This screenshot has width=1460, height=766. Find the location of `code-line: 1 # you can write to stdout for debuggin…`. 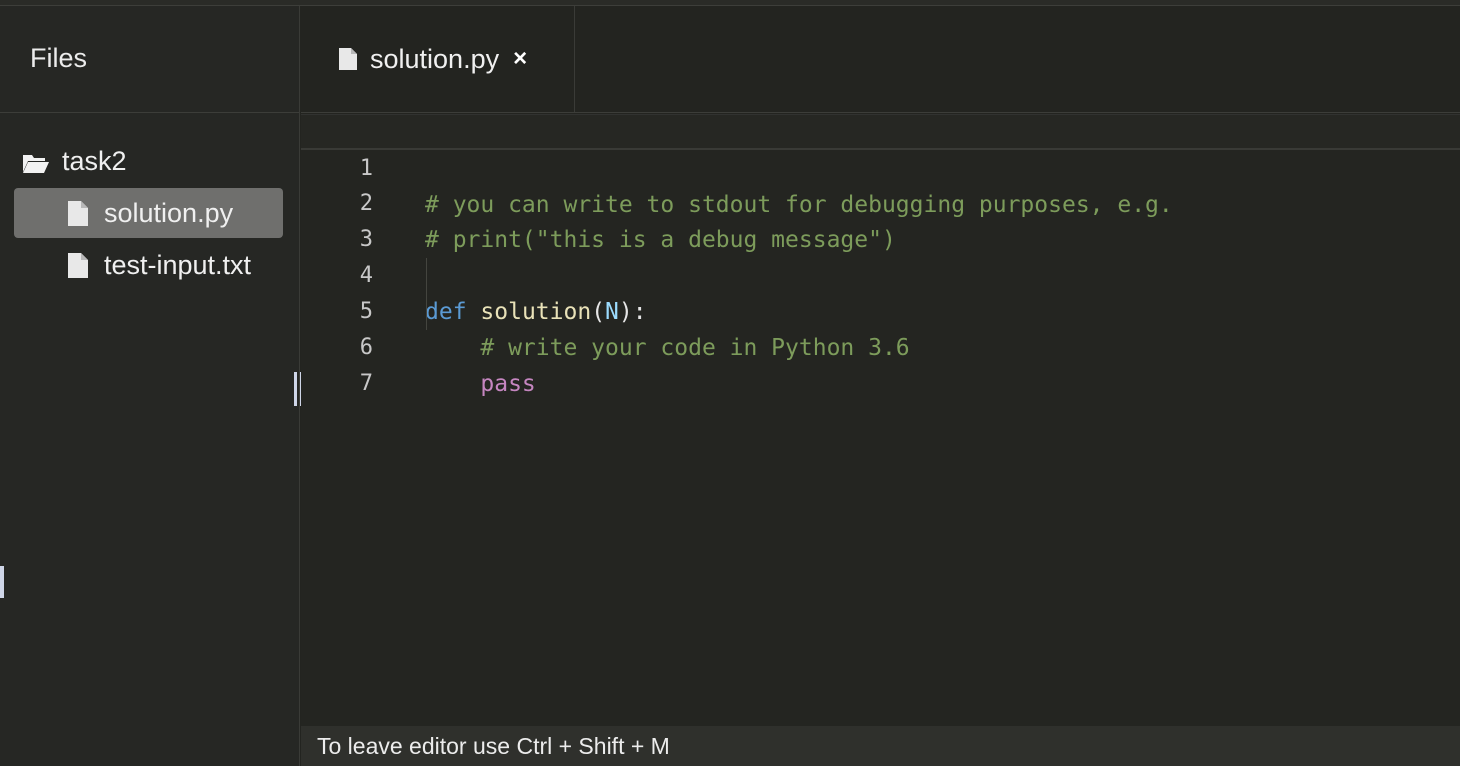

code-line: 1 # you can write to stdout for debuggin… is located at coordinates (880, 166).